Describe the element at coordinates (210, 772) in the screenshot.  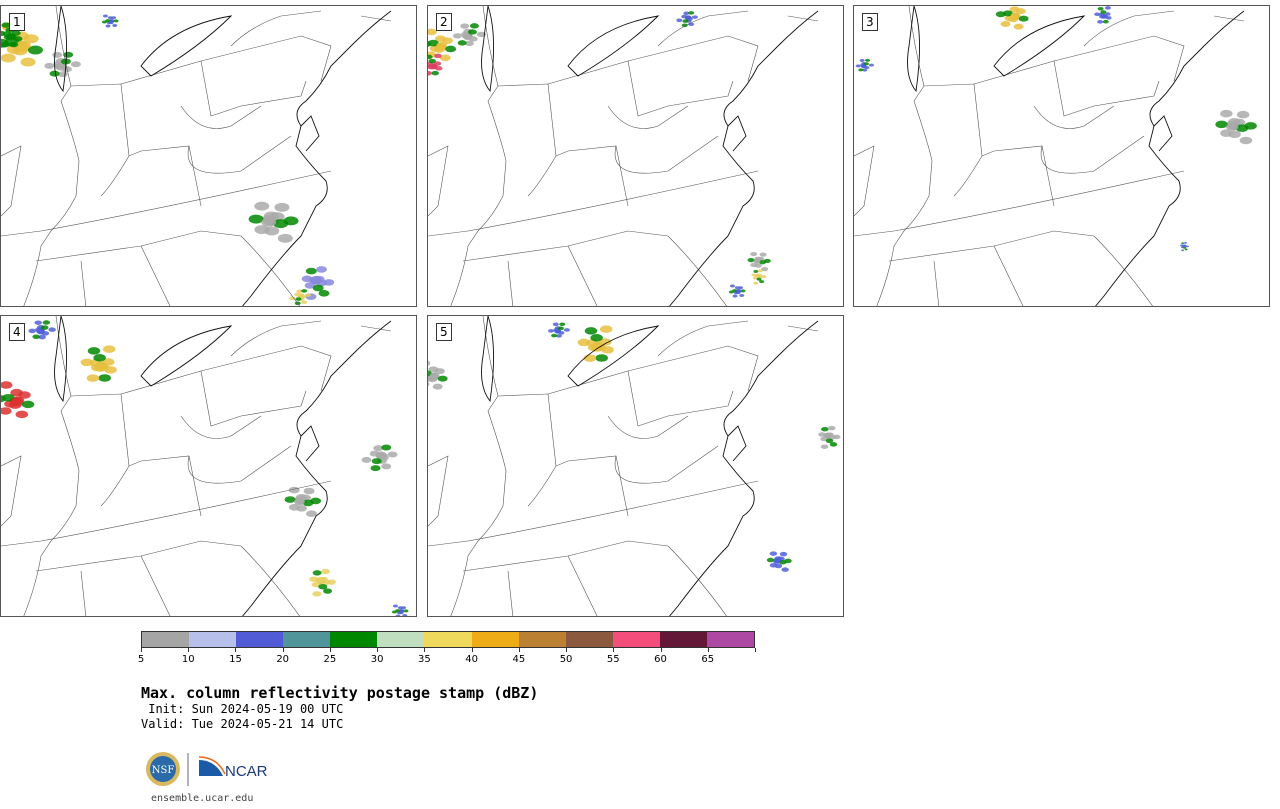
I see `logos: NSF NCAR` at that location.